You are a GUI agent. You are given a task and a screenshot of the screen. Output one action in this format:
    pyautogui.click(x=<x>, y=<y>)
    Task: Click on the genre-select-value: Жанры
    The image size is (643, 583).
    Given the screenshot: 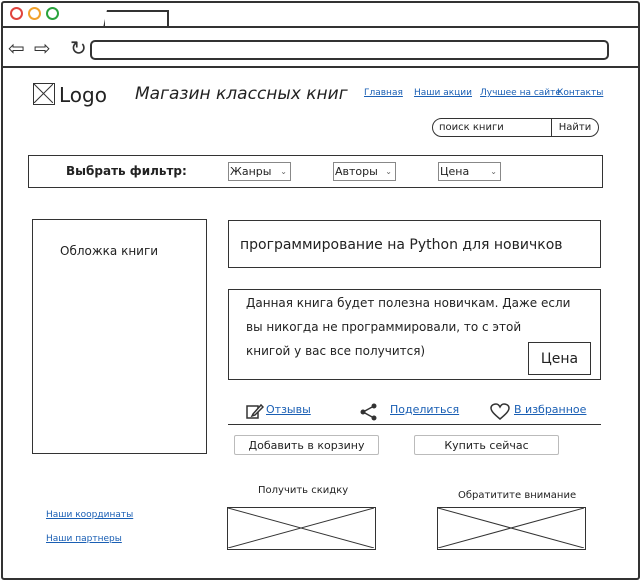 What is the action you would take?
    pyautogui.click(x=251, y=171)
    